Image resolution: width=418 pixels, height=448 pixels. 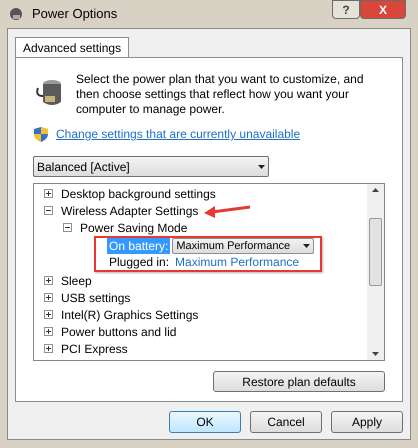 I want to click on scroll-up-icon, so click(x=375, y=190).